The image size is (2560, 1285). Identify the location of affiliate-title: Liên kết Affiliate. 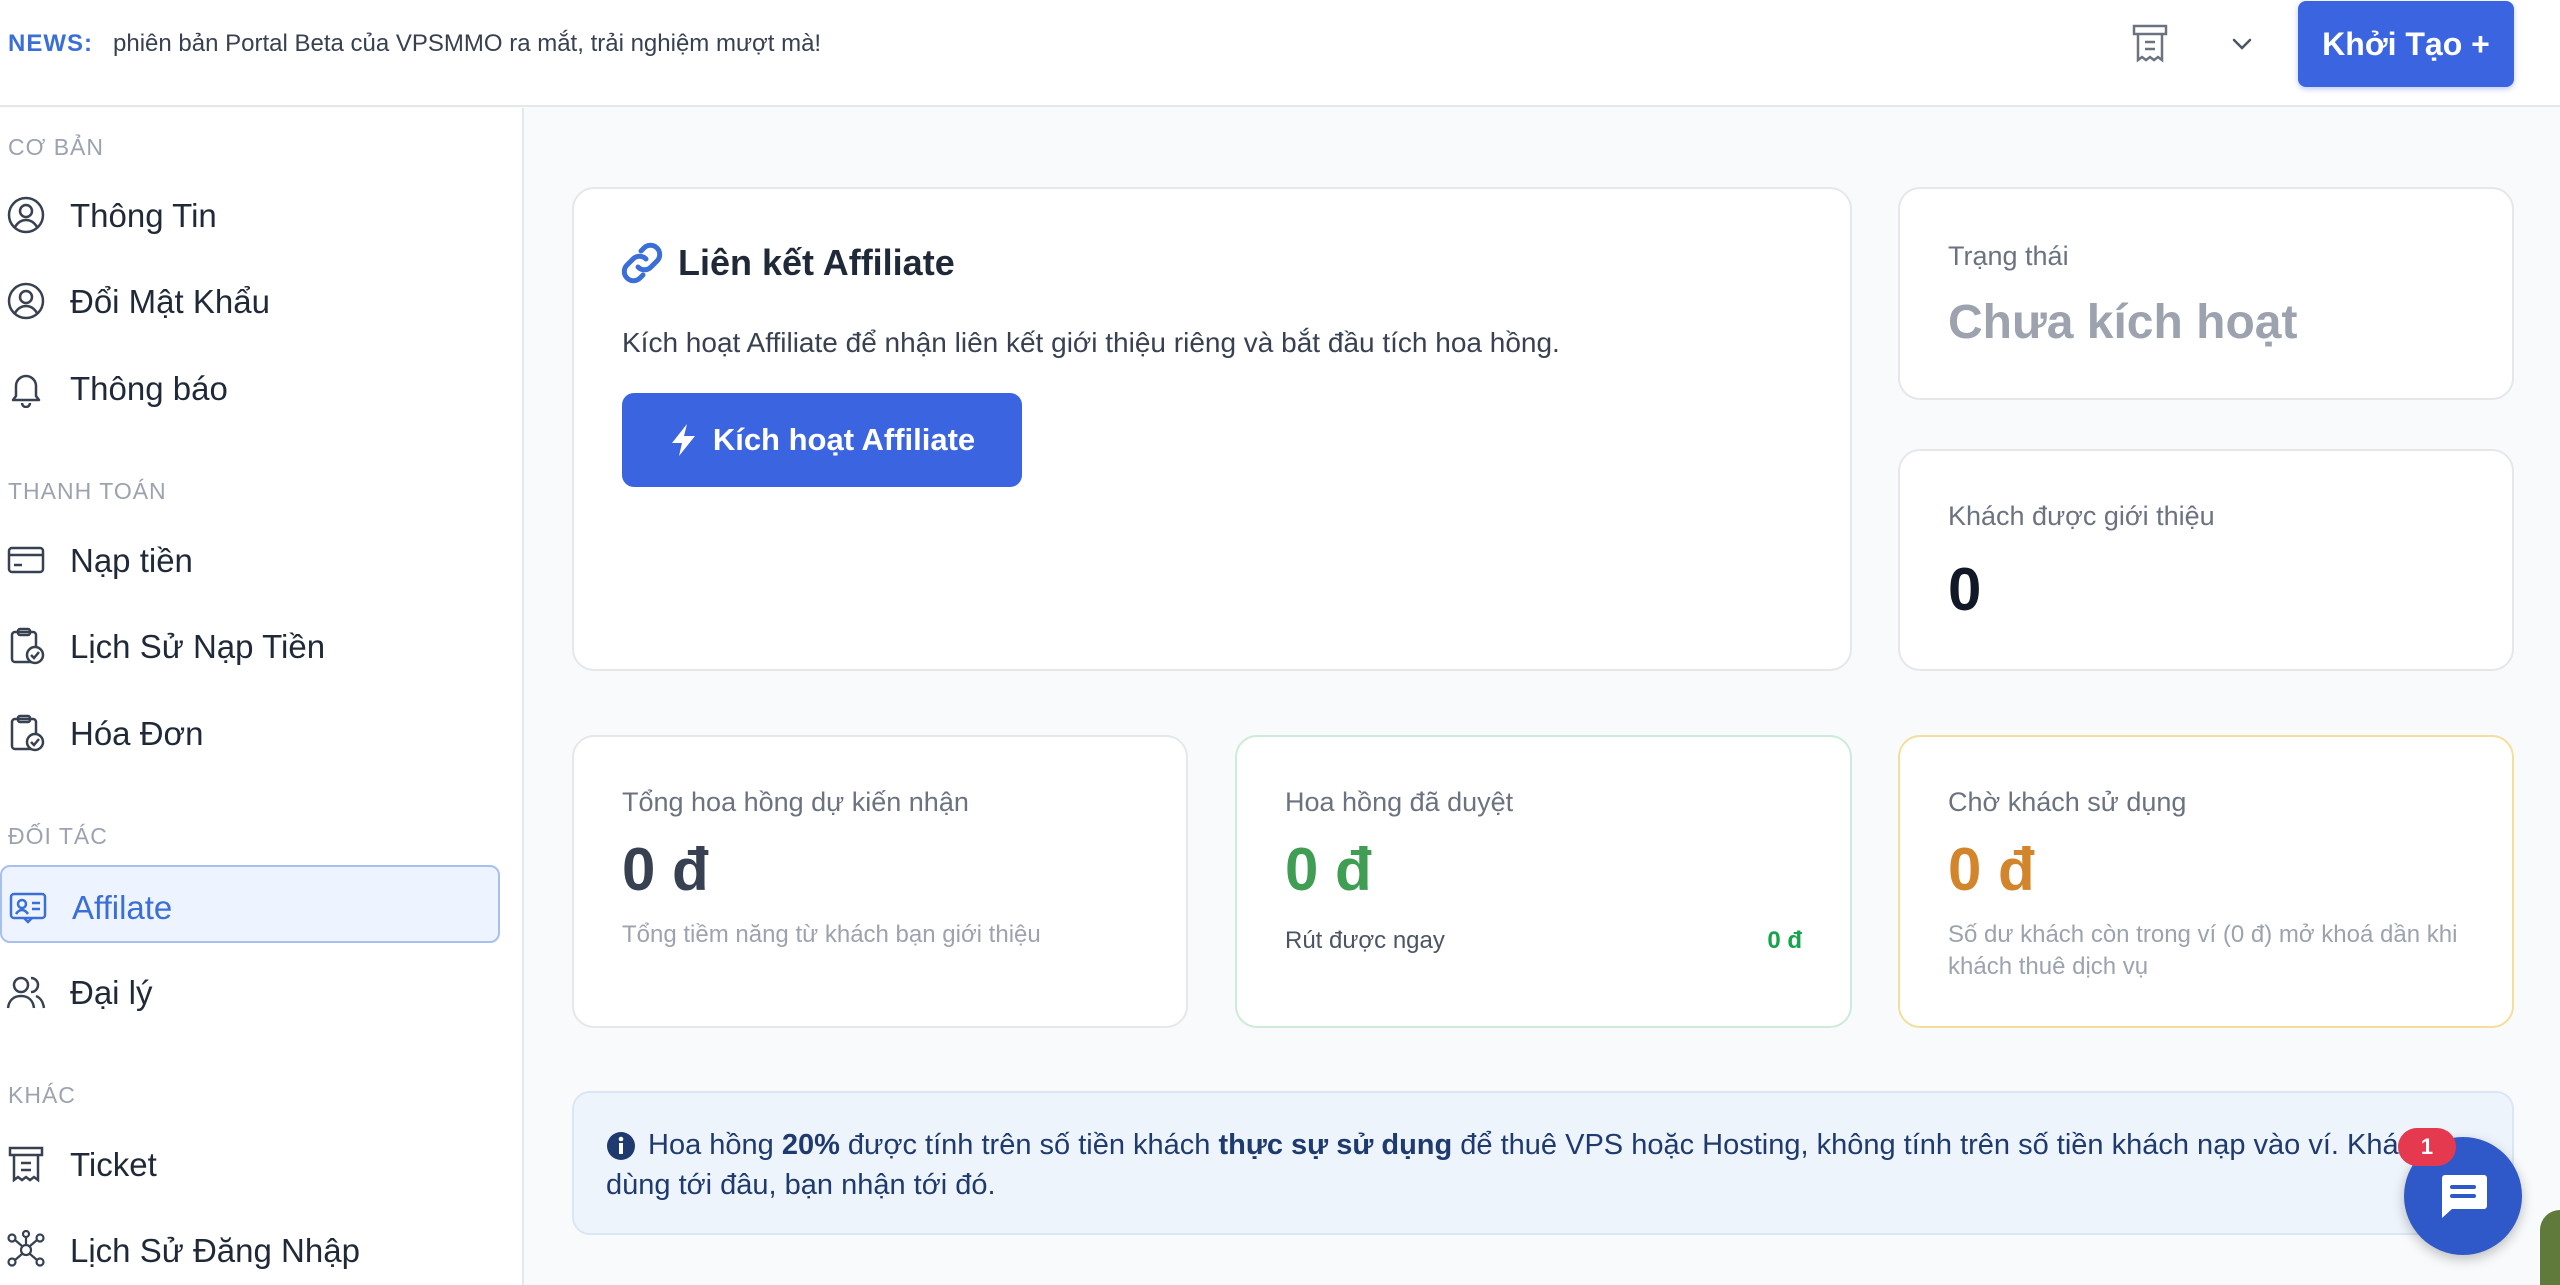
(816, 262).